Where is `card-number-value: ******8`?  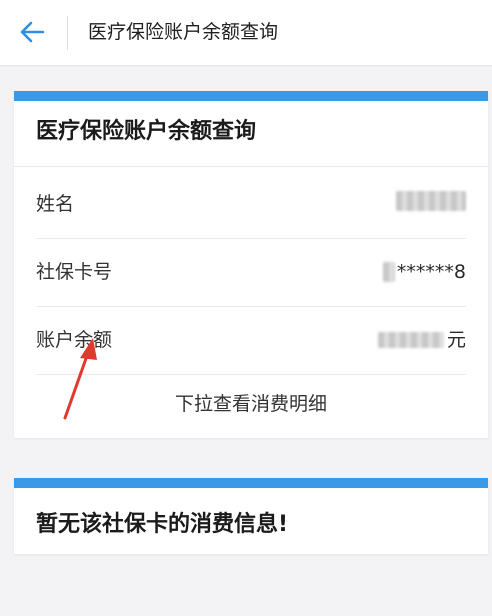 card-number-value: ******8 is located at coordinates (424, 272).